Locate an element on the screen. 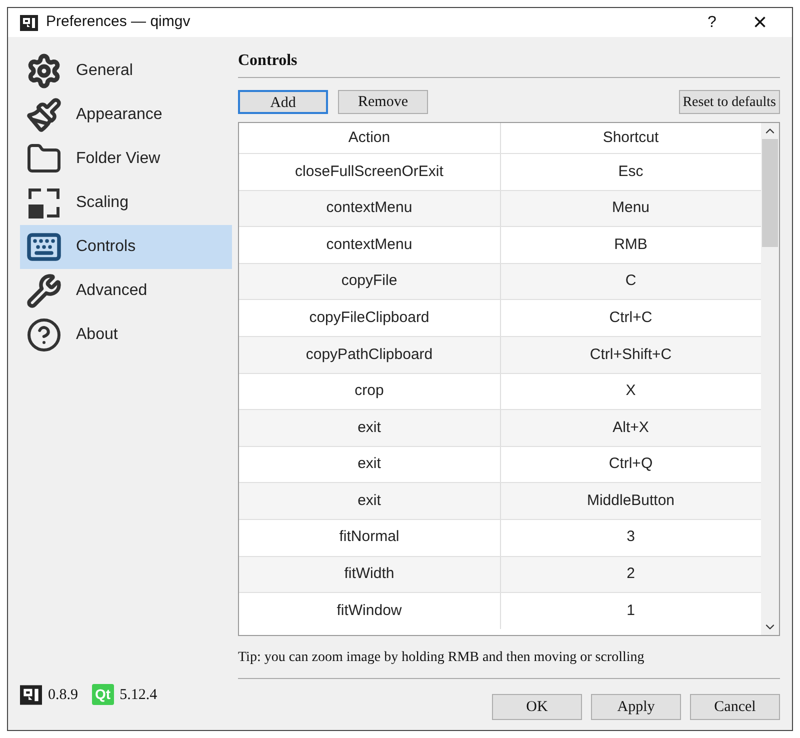 This screenshot has width=800, height=738. app-version: 0.8.9 is located at coordinates (63, 695).